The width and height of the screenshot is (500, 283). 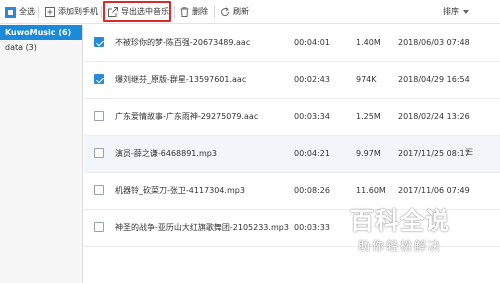 I want to click on add-to-phone-label: 添加到手机, so click(x=78, y=11).